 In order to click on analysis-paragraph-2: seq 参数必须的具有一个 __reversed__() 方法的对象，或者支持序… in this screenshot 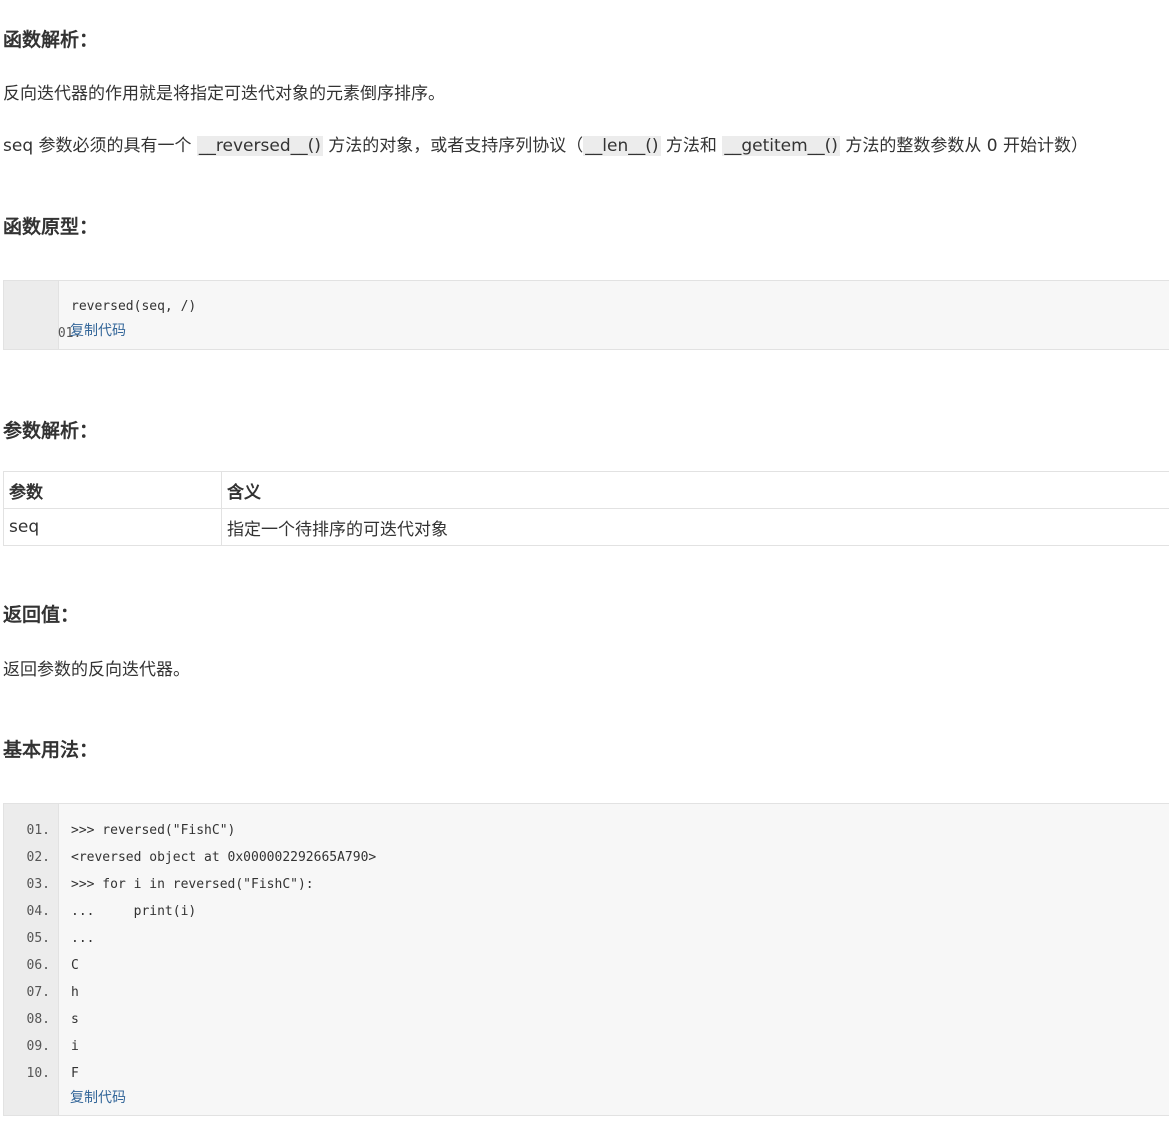, I will do `click(545, 146)`.